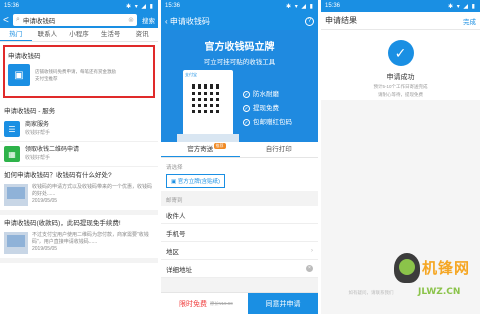 Image resolution: width=480 pixels, height=314 pixels. I want to click on feature-item: ✓ 防水耐磨, so click(267, 95).